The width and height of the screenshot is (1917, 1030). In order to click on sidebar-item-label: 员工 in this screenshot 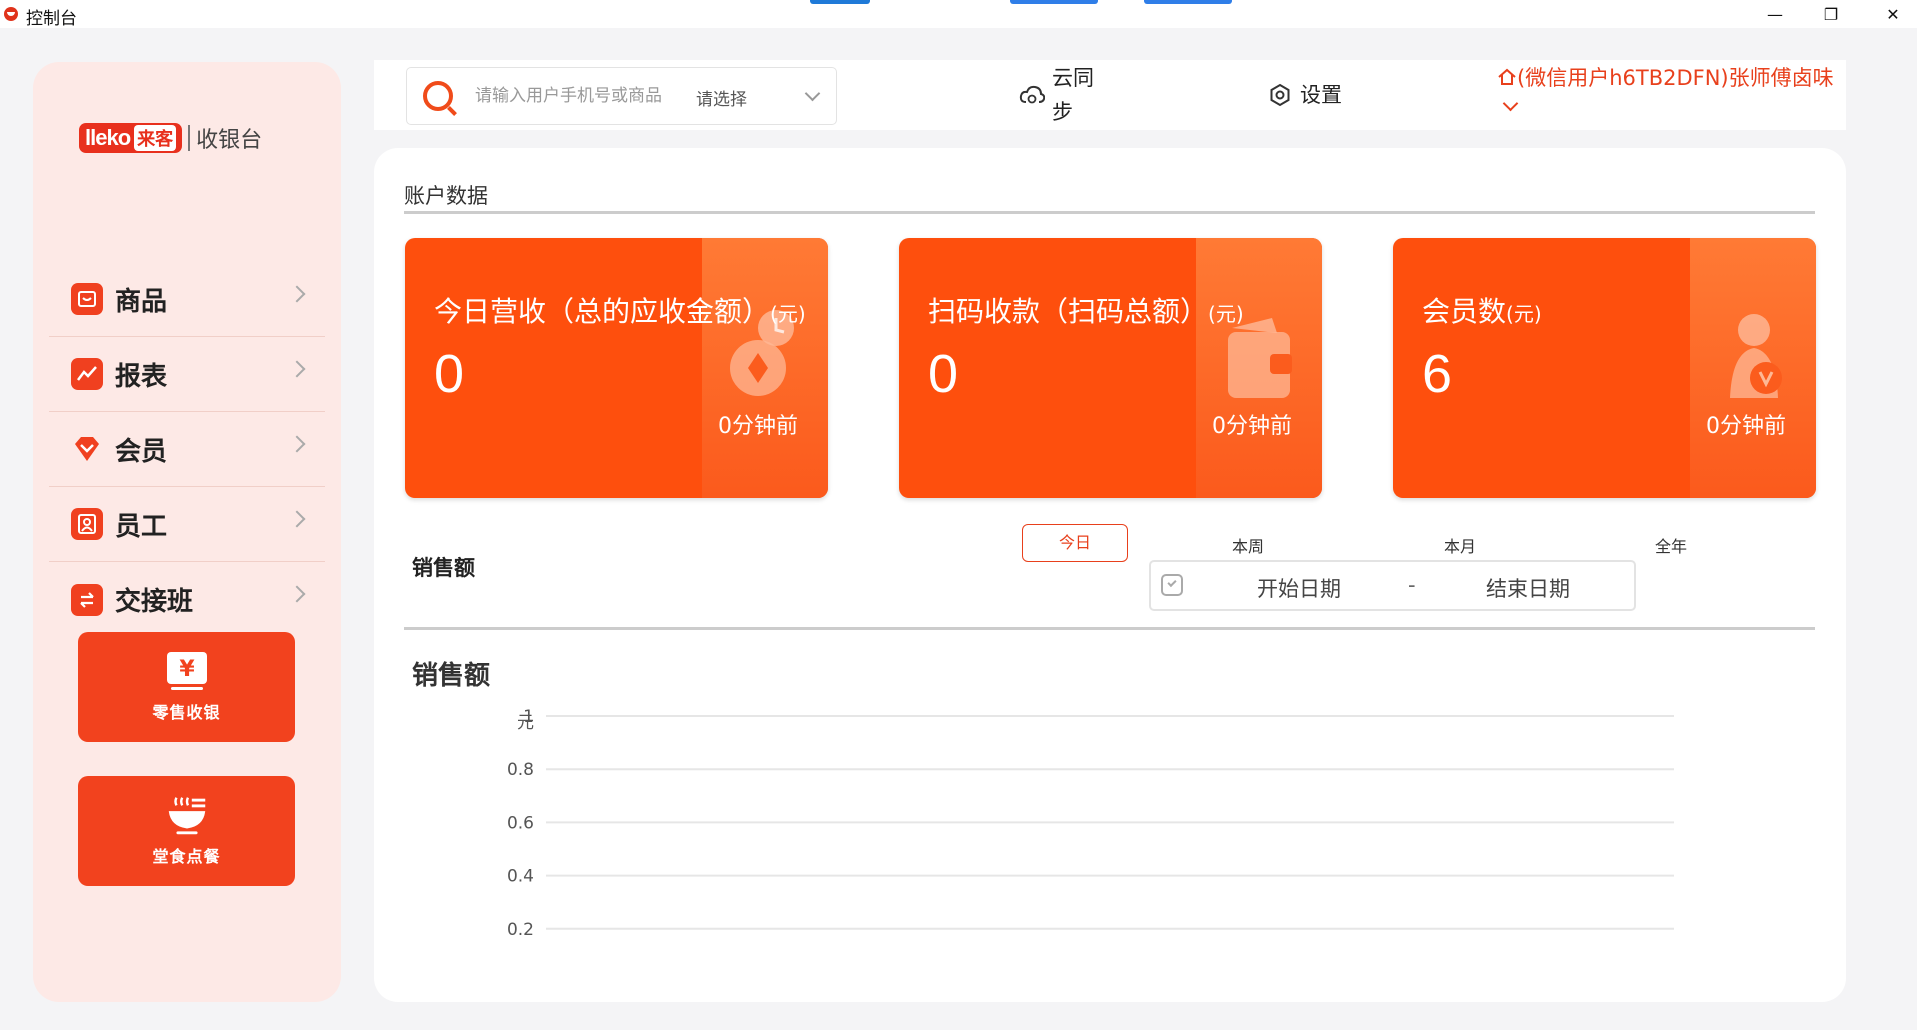, I will do `click(141, 526)`.